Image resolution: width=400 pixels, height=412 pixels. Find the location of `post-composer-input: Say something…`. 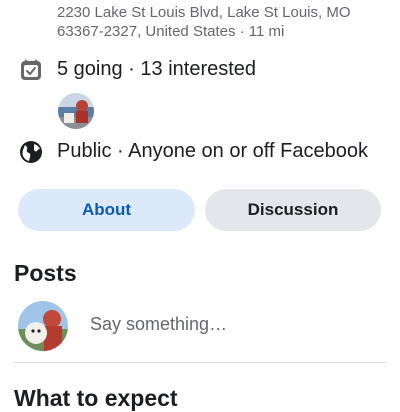

post-composer-input: Say something… is located at coordinates (158, 324).